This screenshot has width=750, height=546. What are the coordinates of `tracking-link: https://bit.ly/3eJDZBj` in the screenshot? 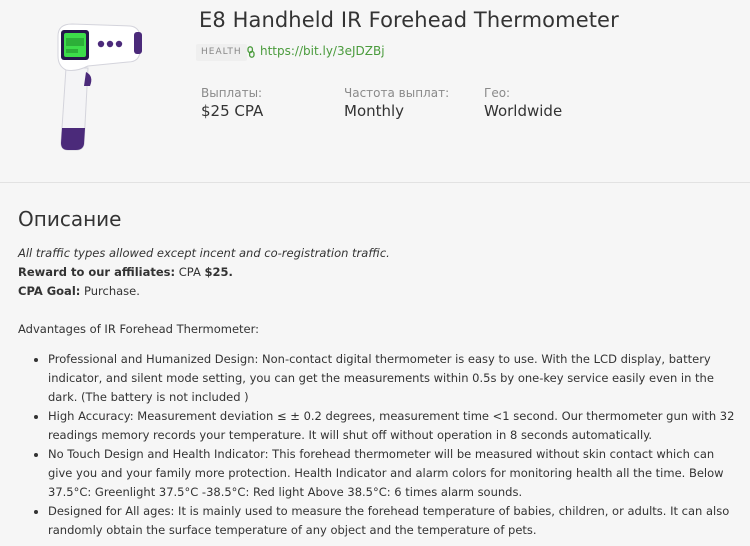 It's located at (322, 51).